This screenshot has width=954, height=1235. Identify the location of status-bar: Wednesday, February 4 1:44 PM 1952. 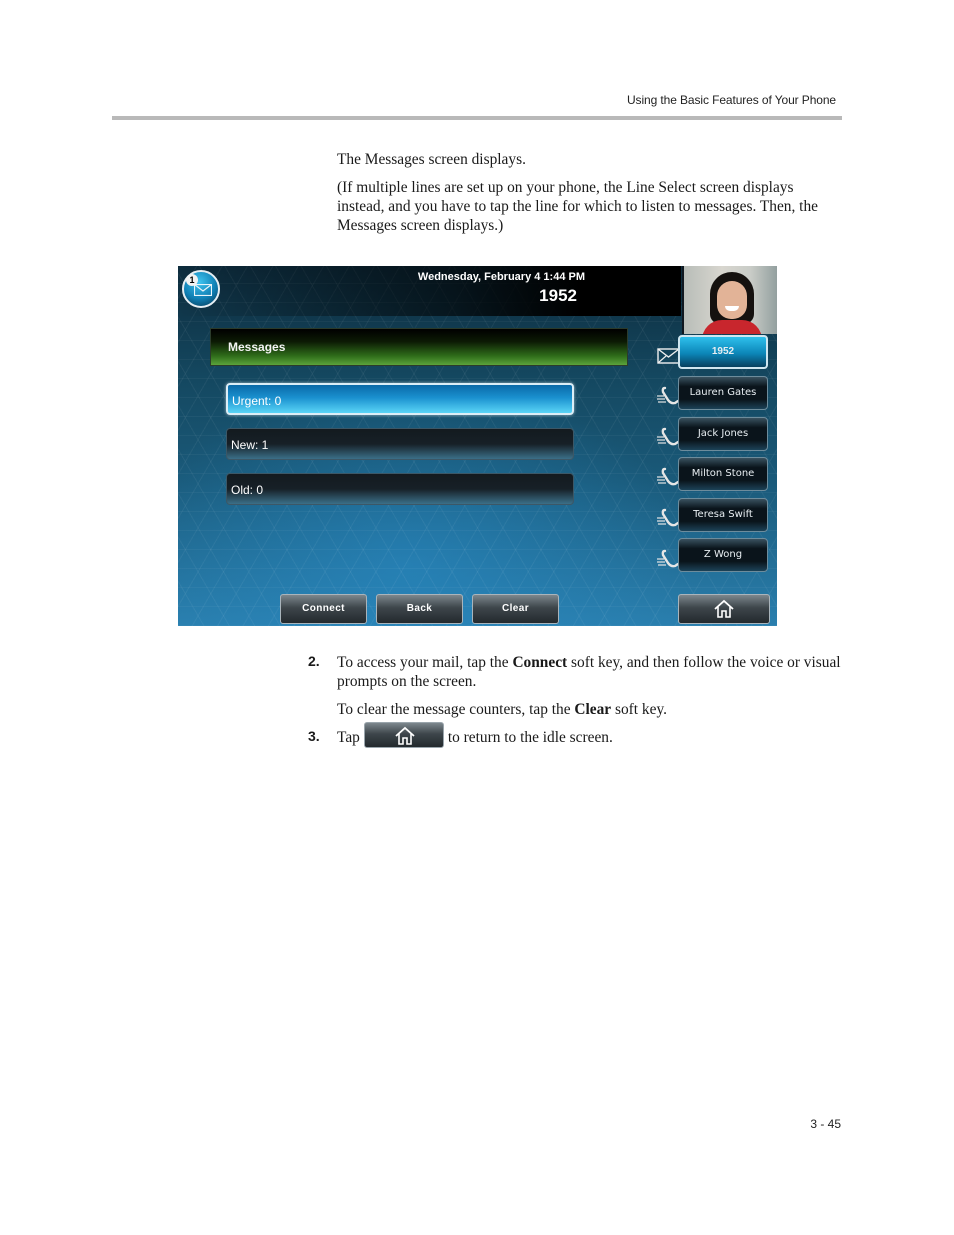
(429, 291).